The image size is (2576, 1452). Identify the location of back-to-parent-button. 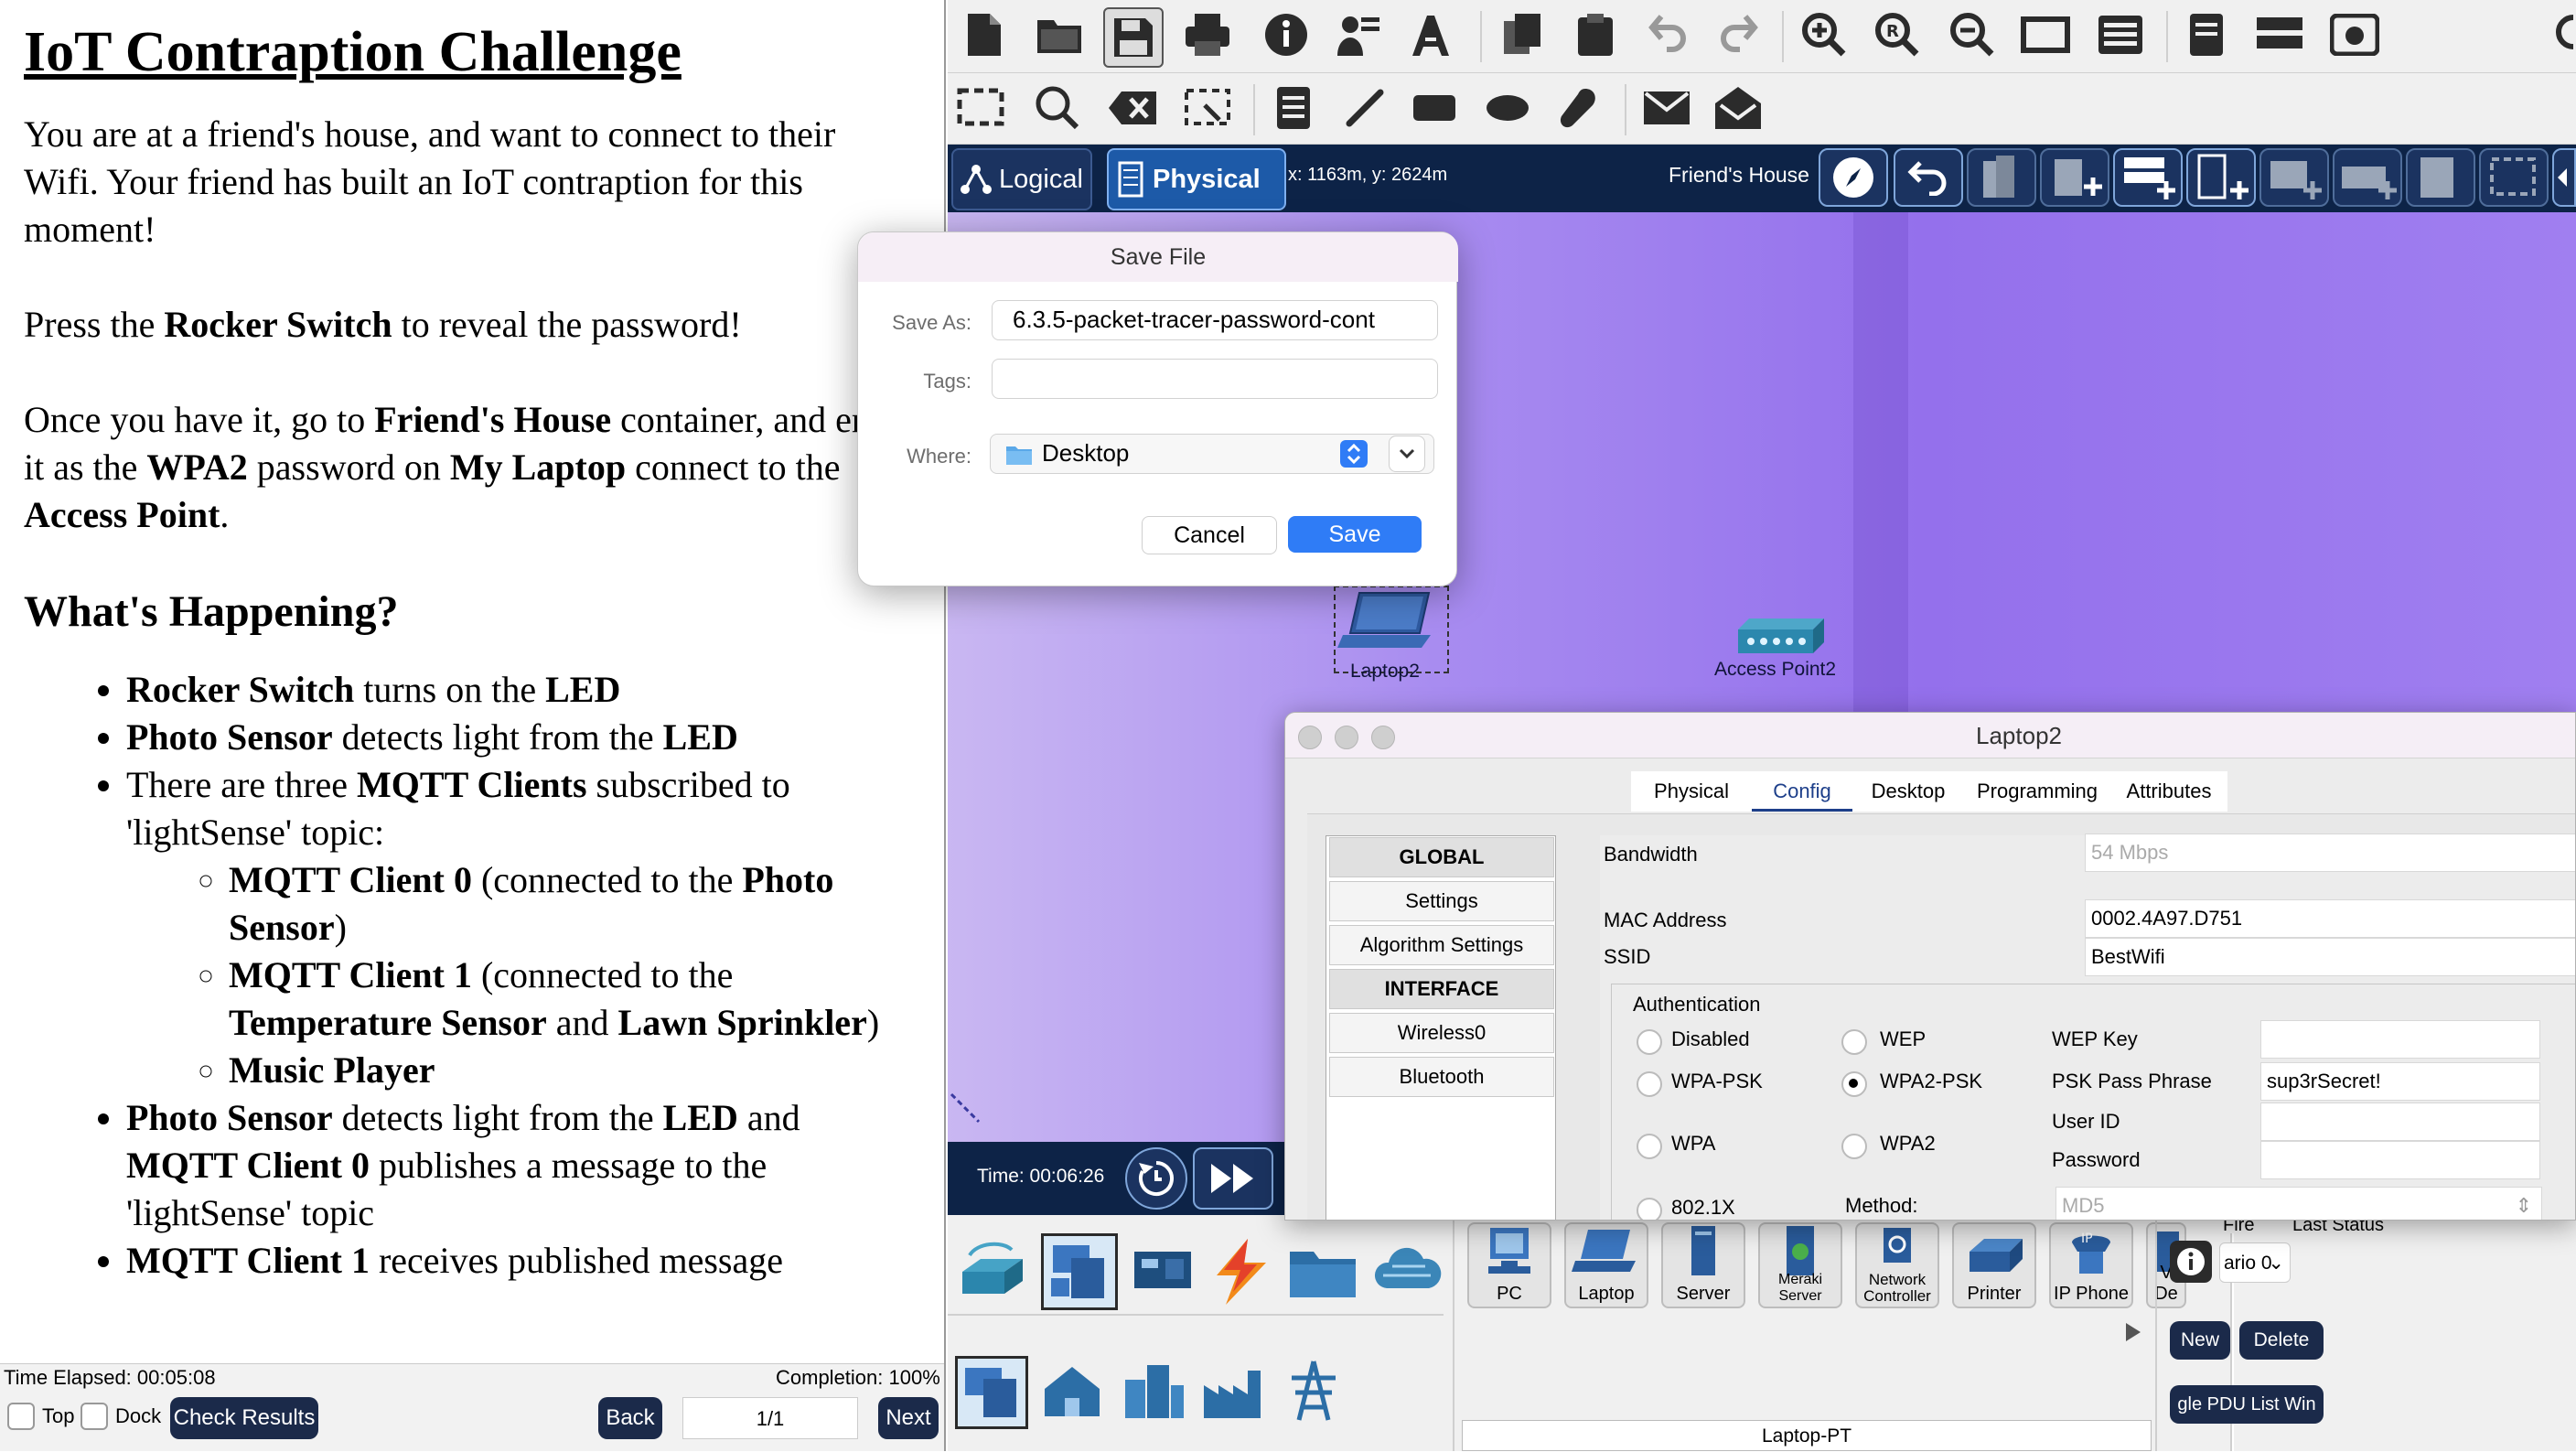
(1929, 177).